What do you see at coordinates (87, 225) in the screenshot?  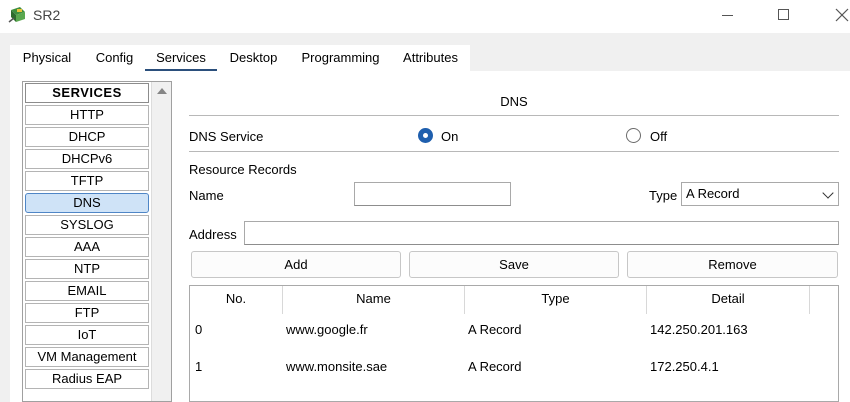 I see `service-item-syslog: SYSLOG` at bounding box center [87, 225].